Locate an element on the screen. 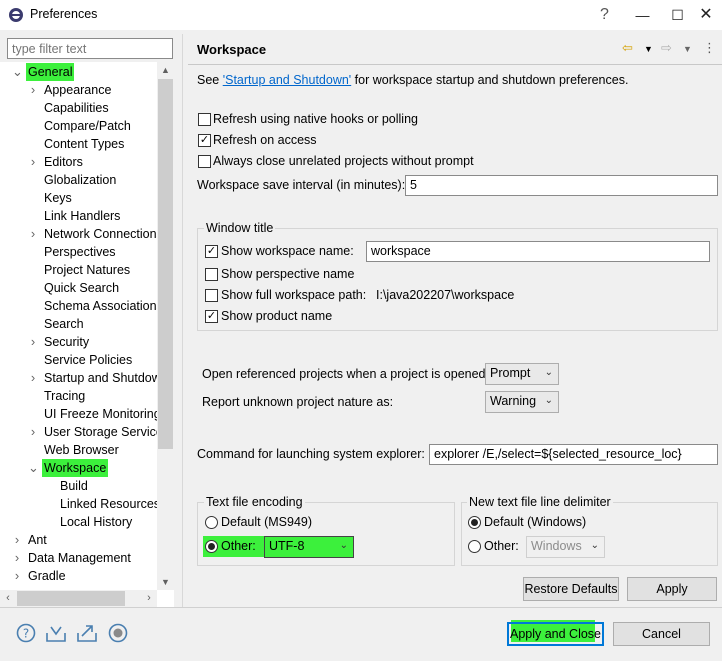  startup-shutdown-link: 'Startup and Shutdown' is located at coordinates (287, 80).